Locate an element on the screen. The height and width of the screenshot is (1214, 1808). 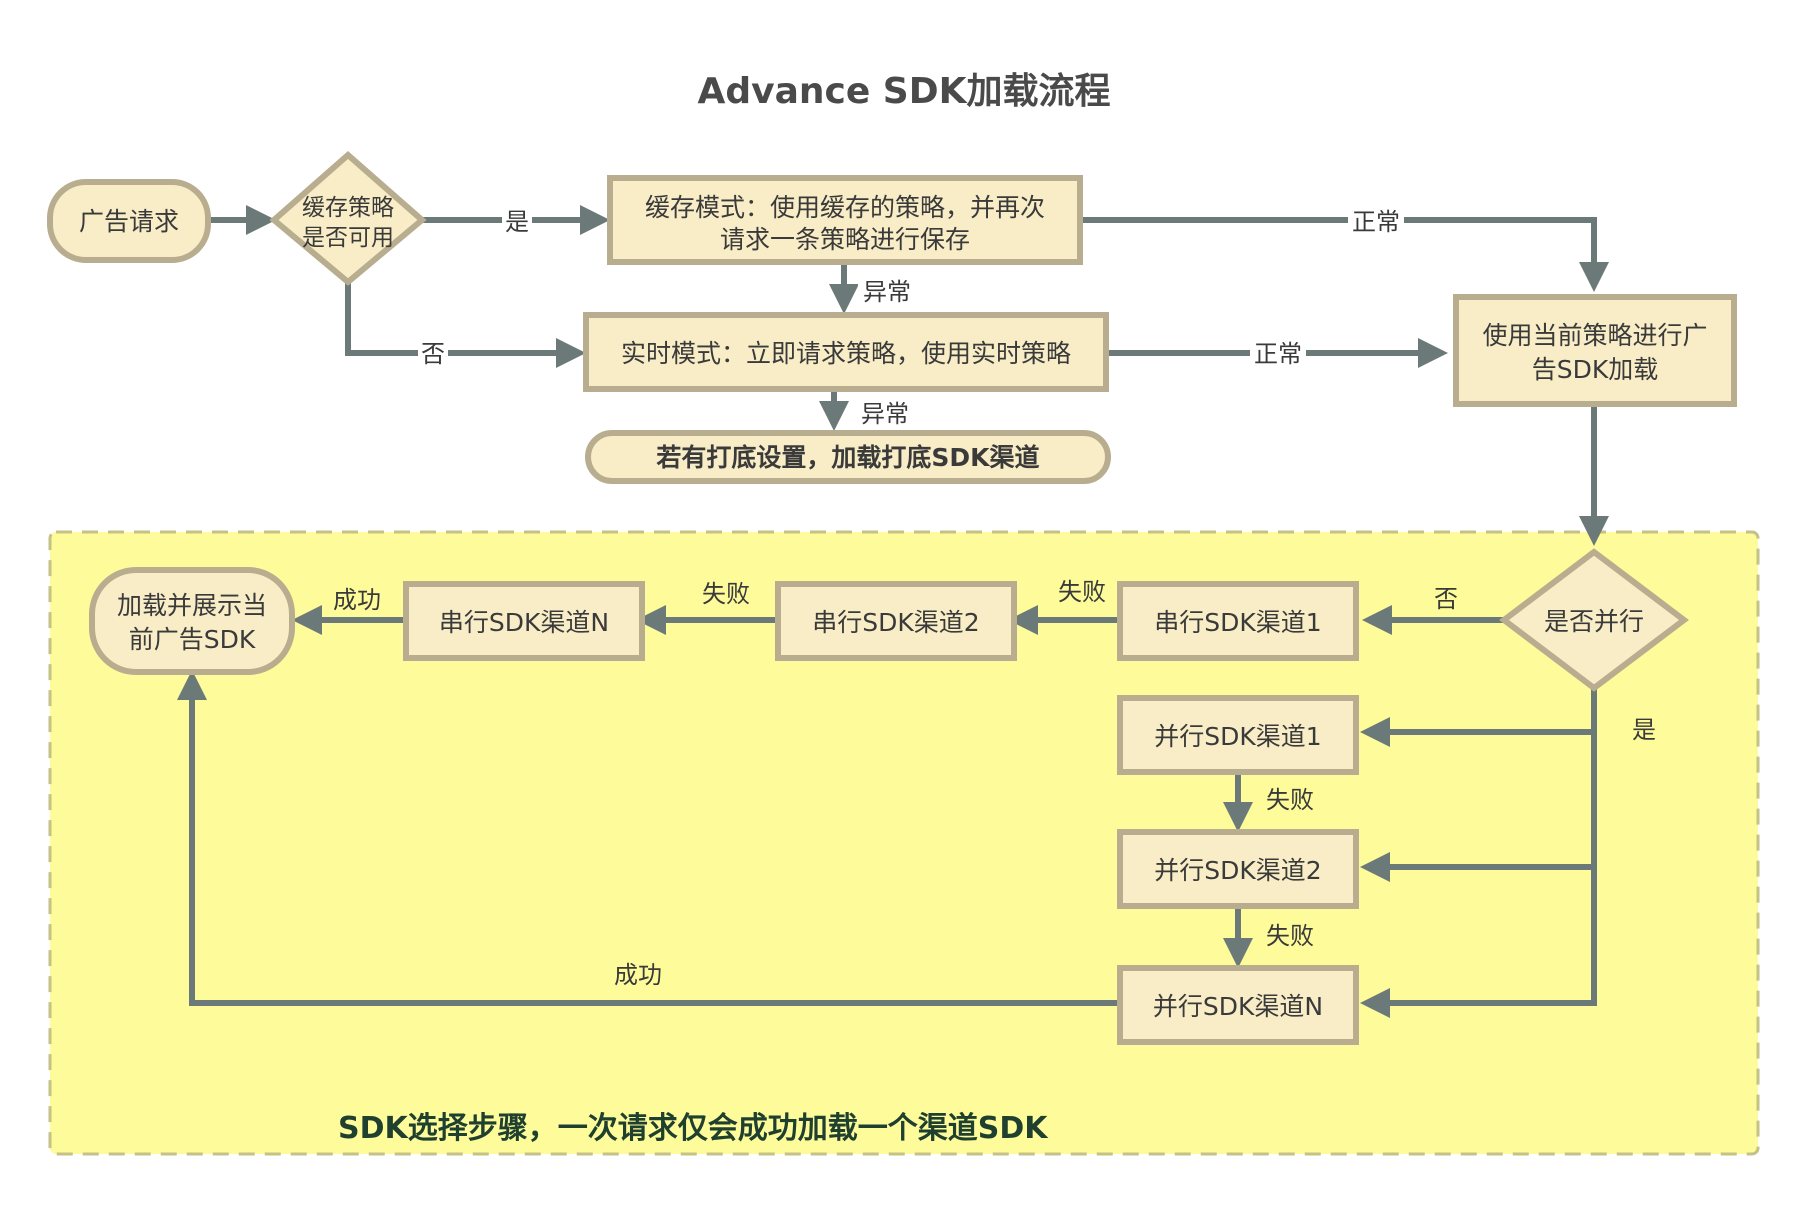
node-use-strategy-line1: 使用当前策略进行广 is located at coordinates (1594, 335).